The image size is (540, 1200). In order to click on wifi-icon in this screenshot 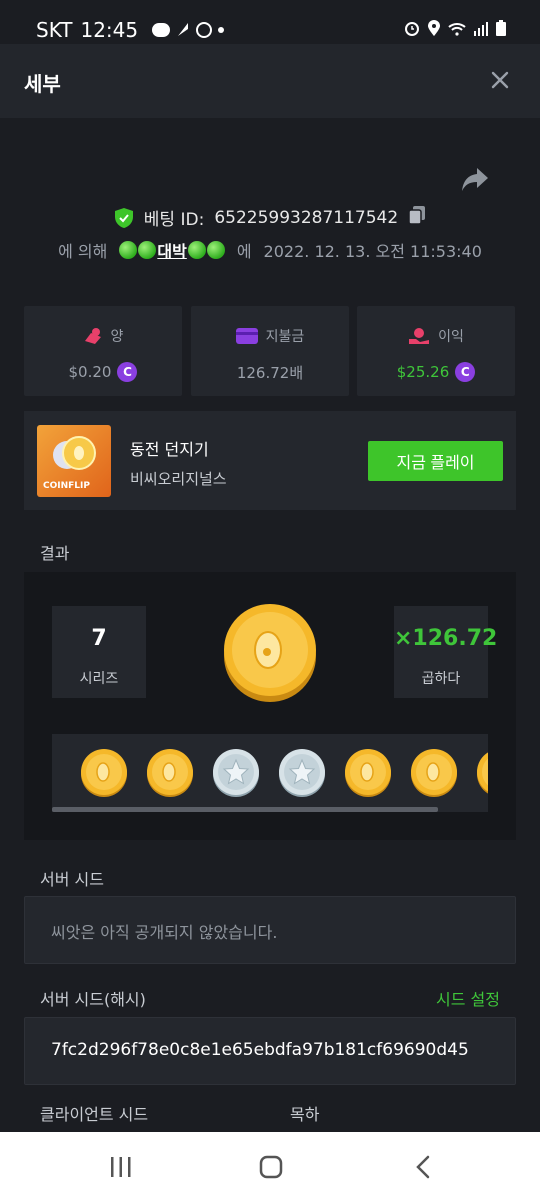, I will do `click(457, 30)`.